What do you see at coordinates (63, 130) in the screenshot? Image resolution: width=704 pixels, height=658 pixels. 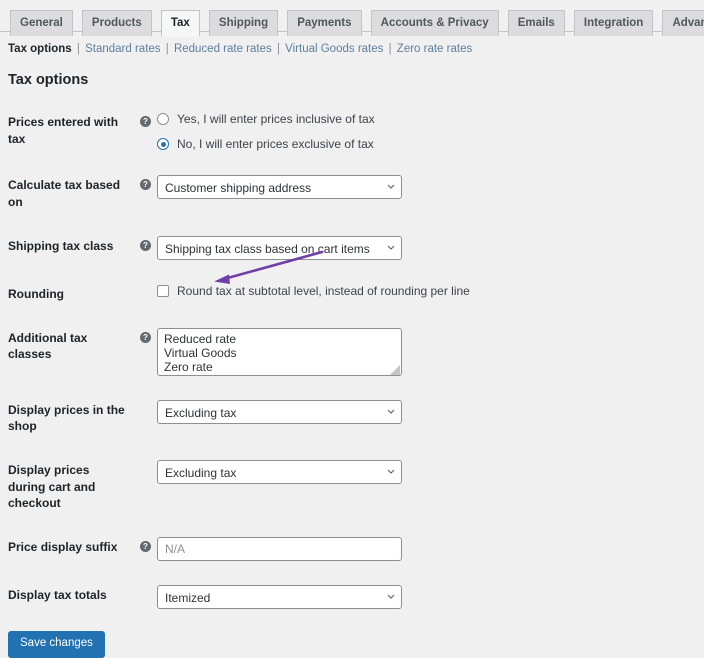 I see `label-prices-entered-with-tax: Prices entered with tax` at bounding box center [63, 130].